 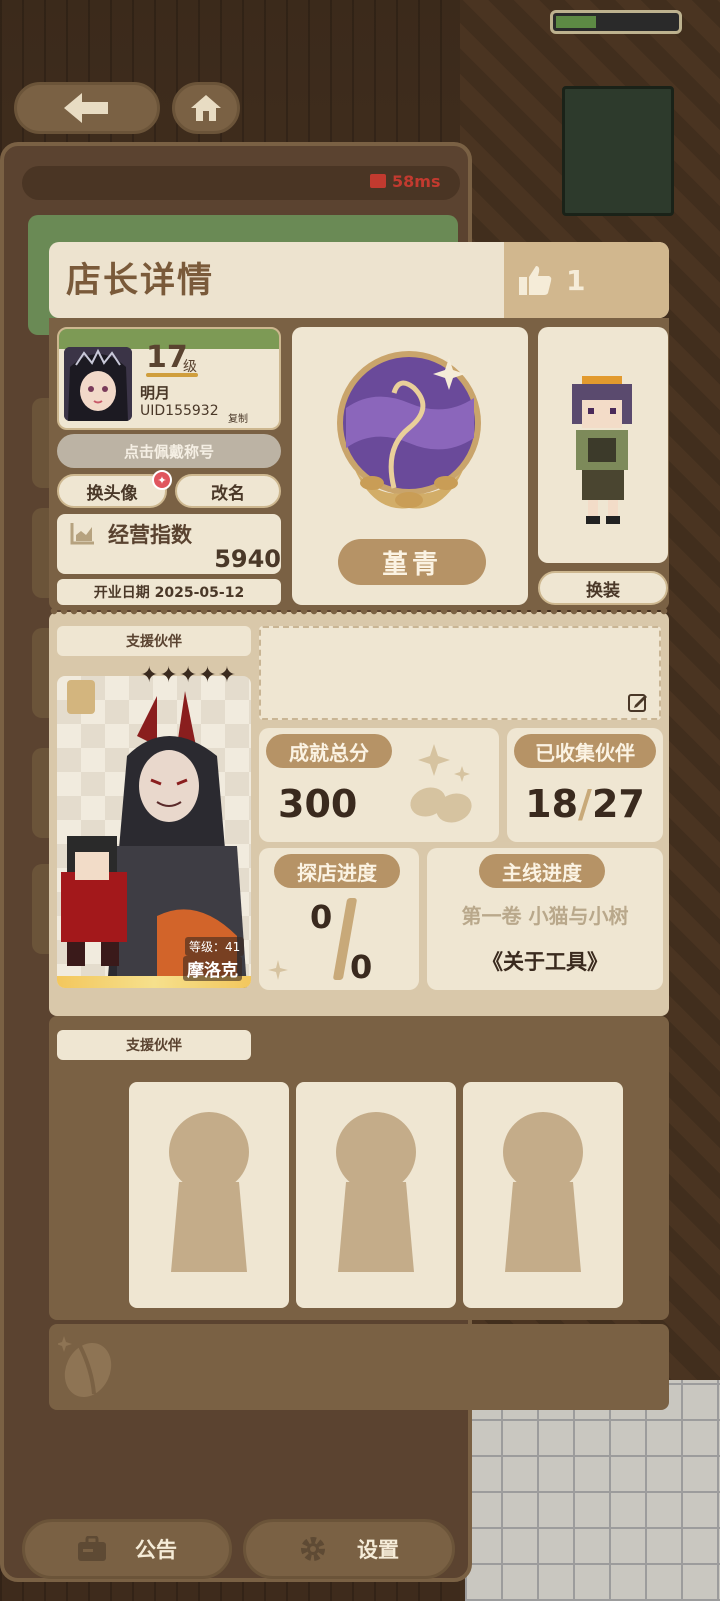 What do you see at coordinates (409, 430) in the screenshot?
I see `emblem-badge` at bounding box center [409, 430].